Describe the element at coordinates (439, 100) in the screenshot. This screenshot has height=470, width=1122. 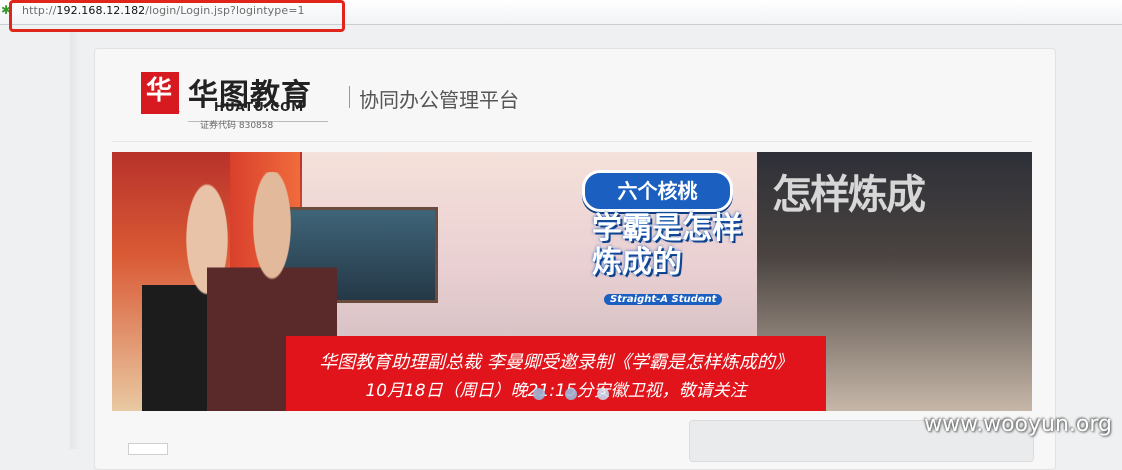
I see `platform-title: 协同办公管理平台` at that location.